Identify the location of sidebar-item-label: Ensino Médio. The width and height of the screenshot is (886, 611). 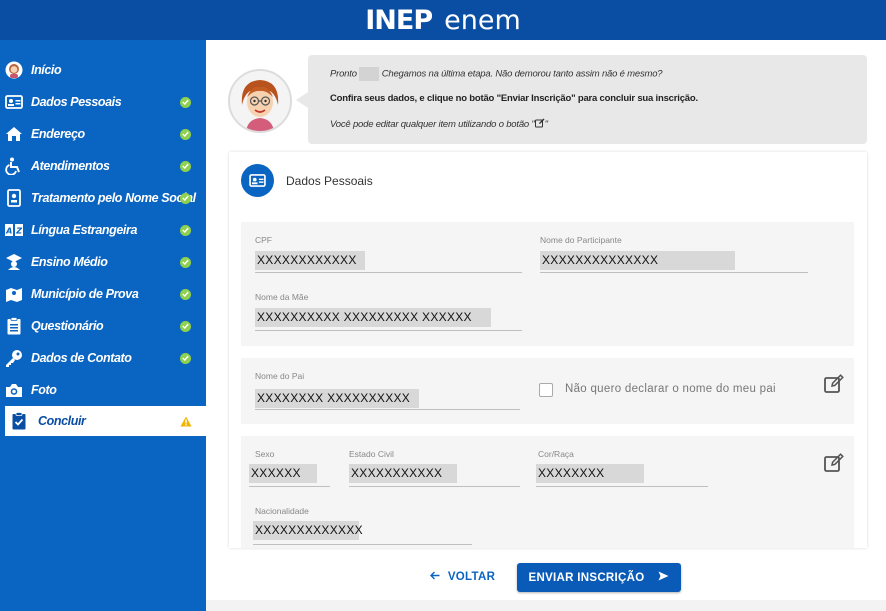
(69, 262).